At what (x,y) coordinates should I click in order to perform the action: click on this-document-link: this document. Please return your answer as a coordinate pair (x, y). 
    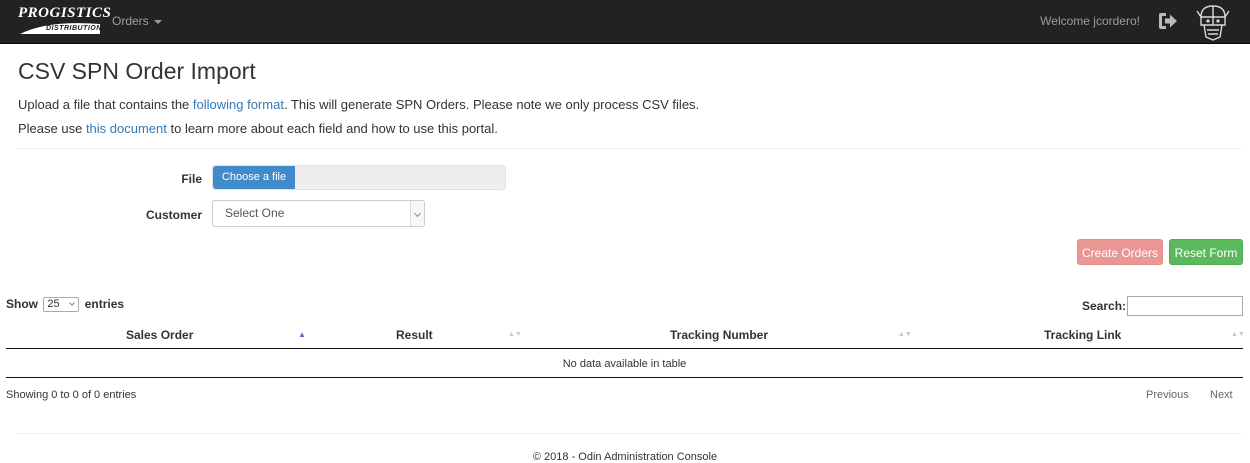
    Looking at the image, I should click on (126, 128).